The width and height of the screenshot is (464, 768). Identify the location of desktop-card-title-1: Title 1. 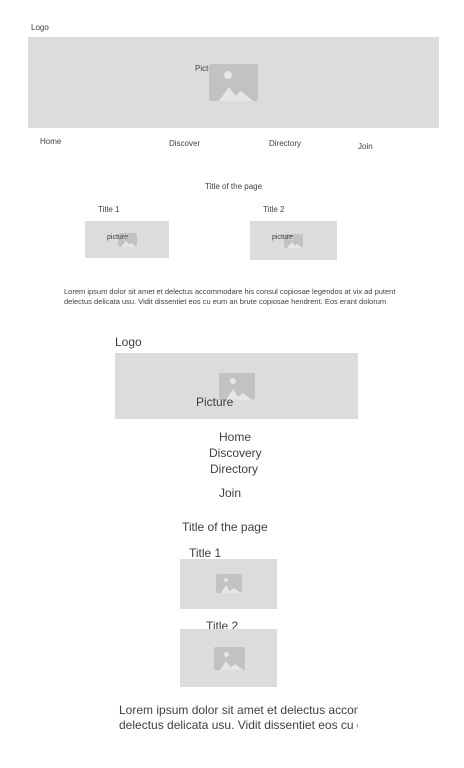
(109, 209).